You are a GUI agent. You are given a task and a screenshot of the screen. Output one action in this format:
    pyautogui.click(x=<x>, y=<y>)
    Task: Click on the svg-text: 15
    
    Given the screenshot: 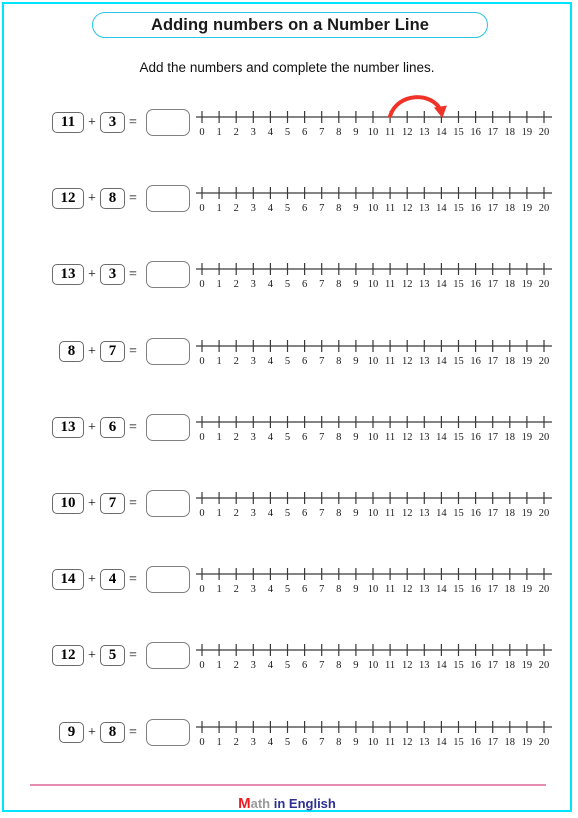 What is the action you would take?
    pyautogui.click(x=458, y=437)
    